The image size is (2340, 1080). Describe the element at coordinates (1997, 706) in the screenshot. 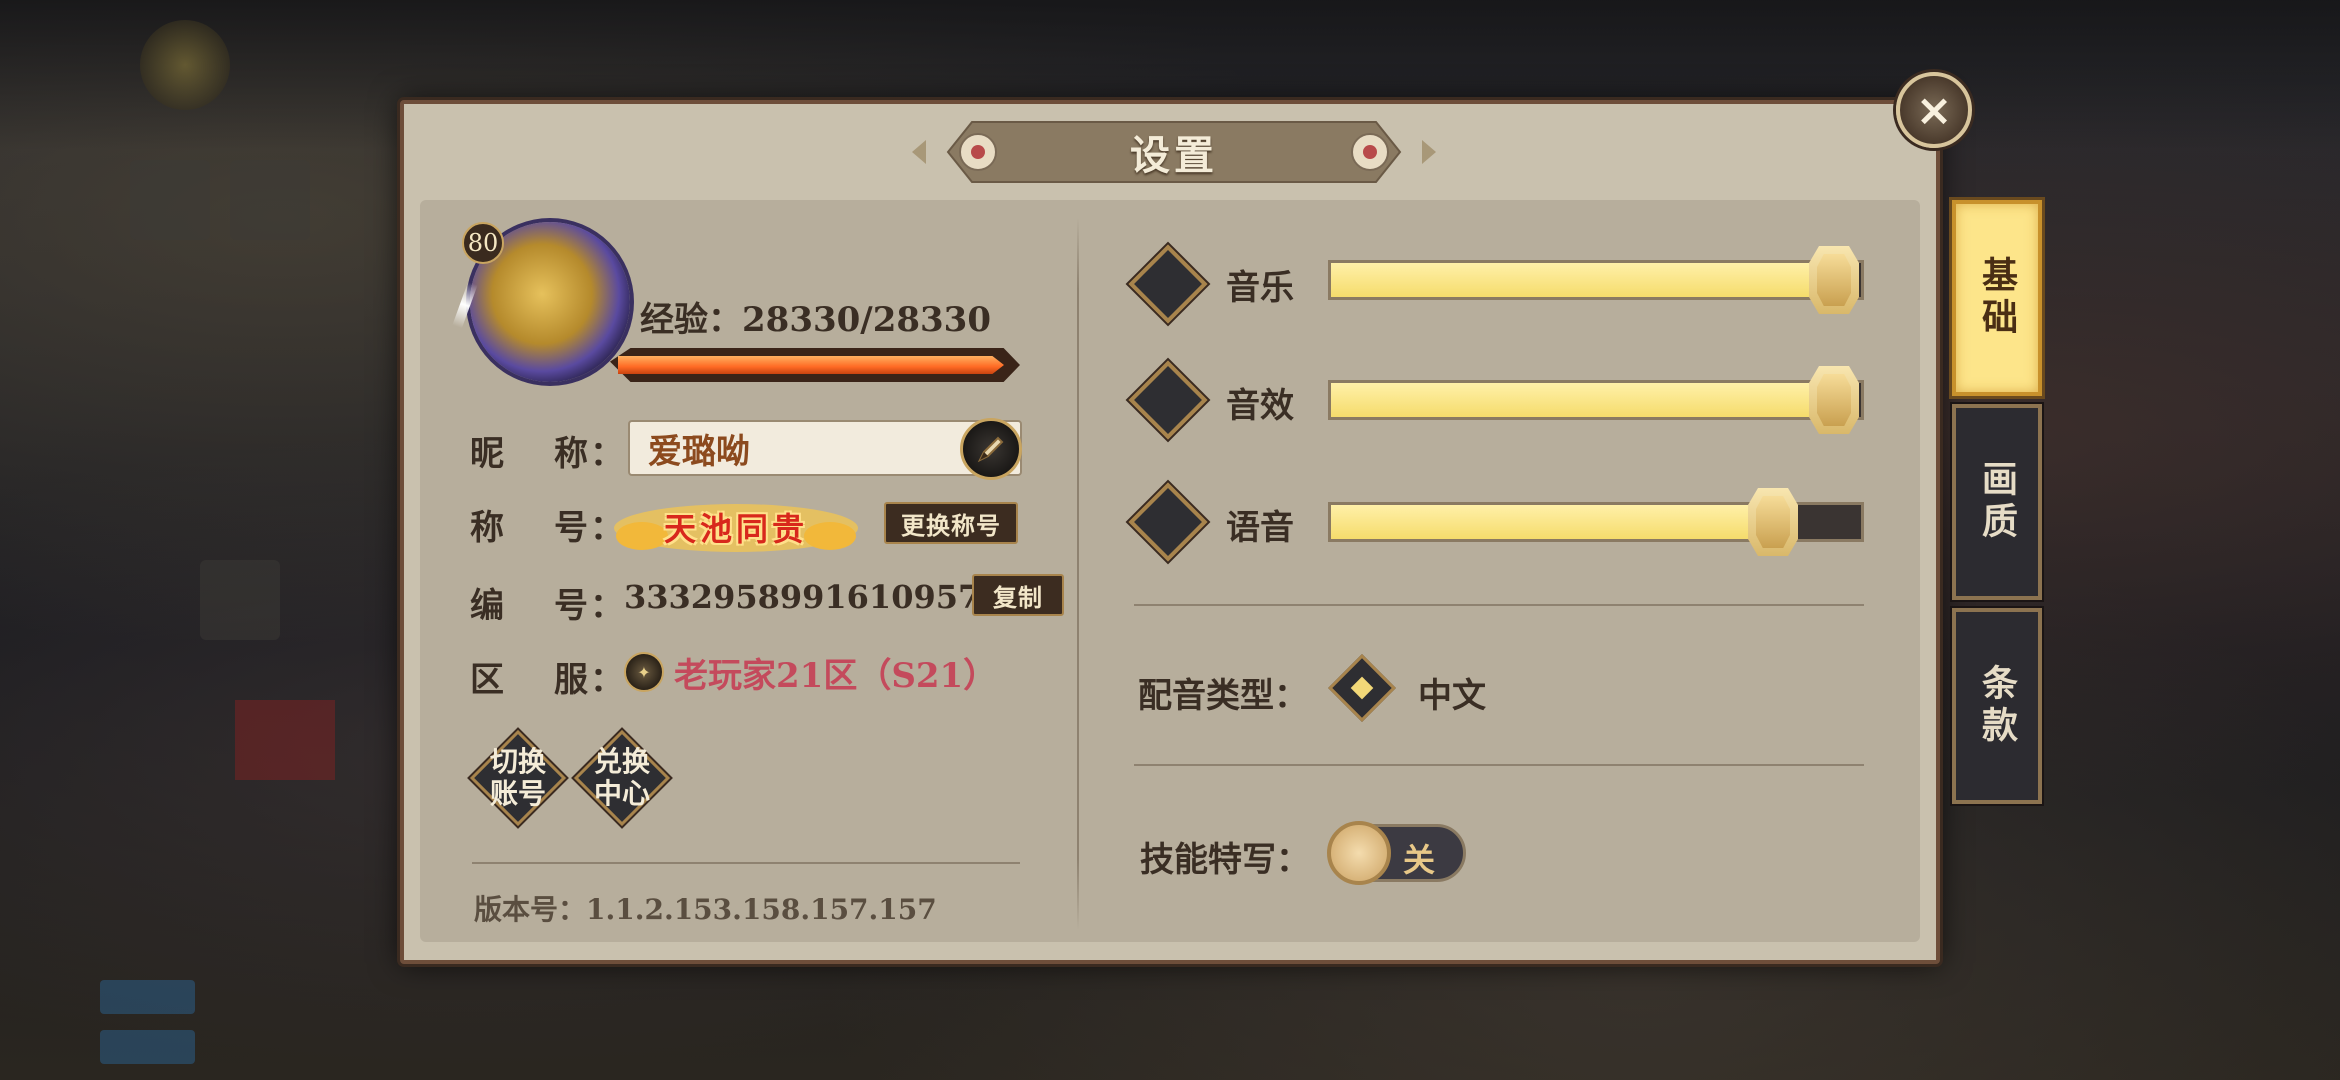

I see `tab-terms: 条款` at that location.